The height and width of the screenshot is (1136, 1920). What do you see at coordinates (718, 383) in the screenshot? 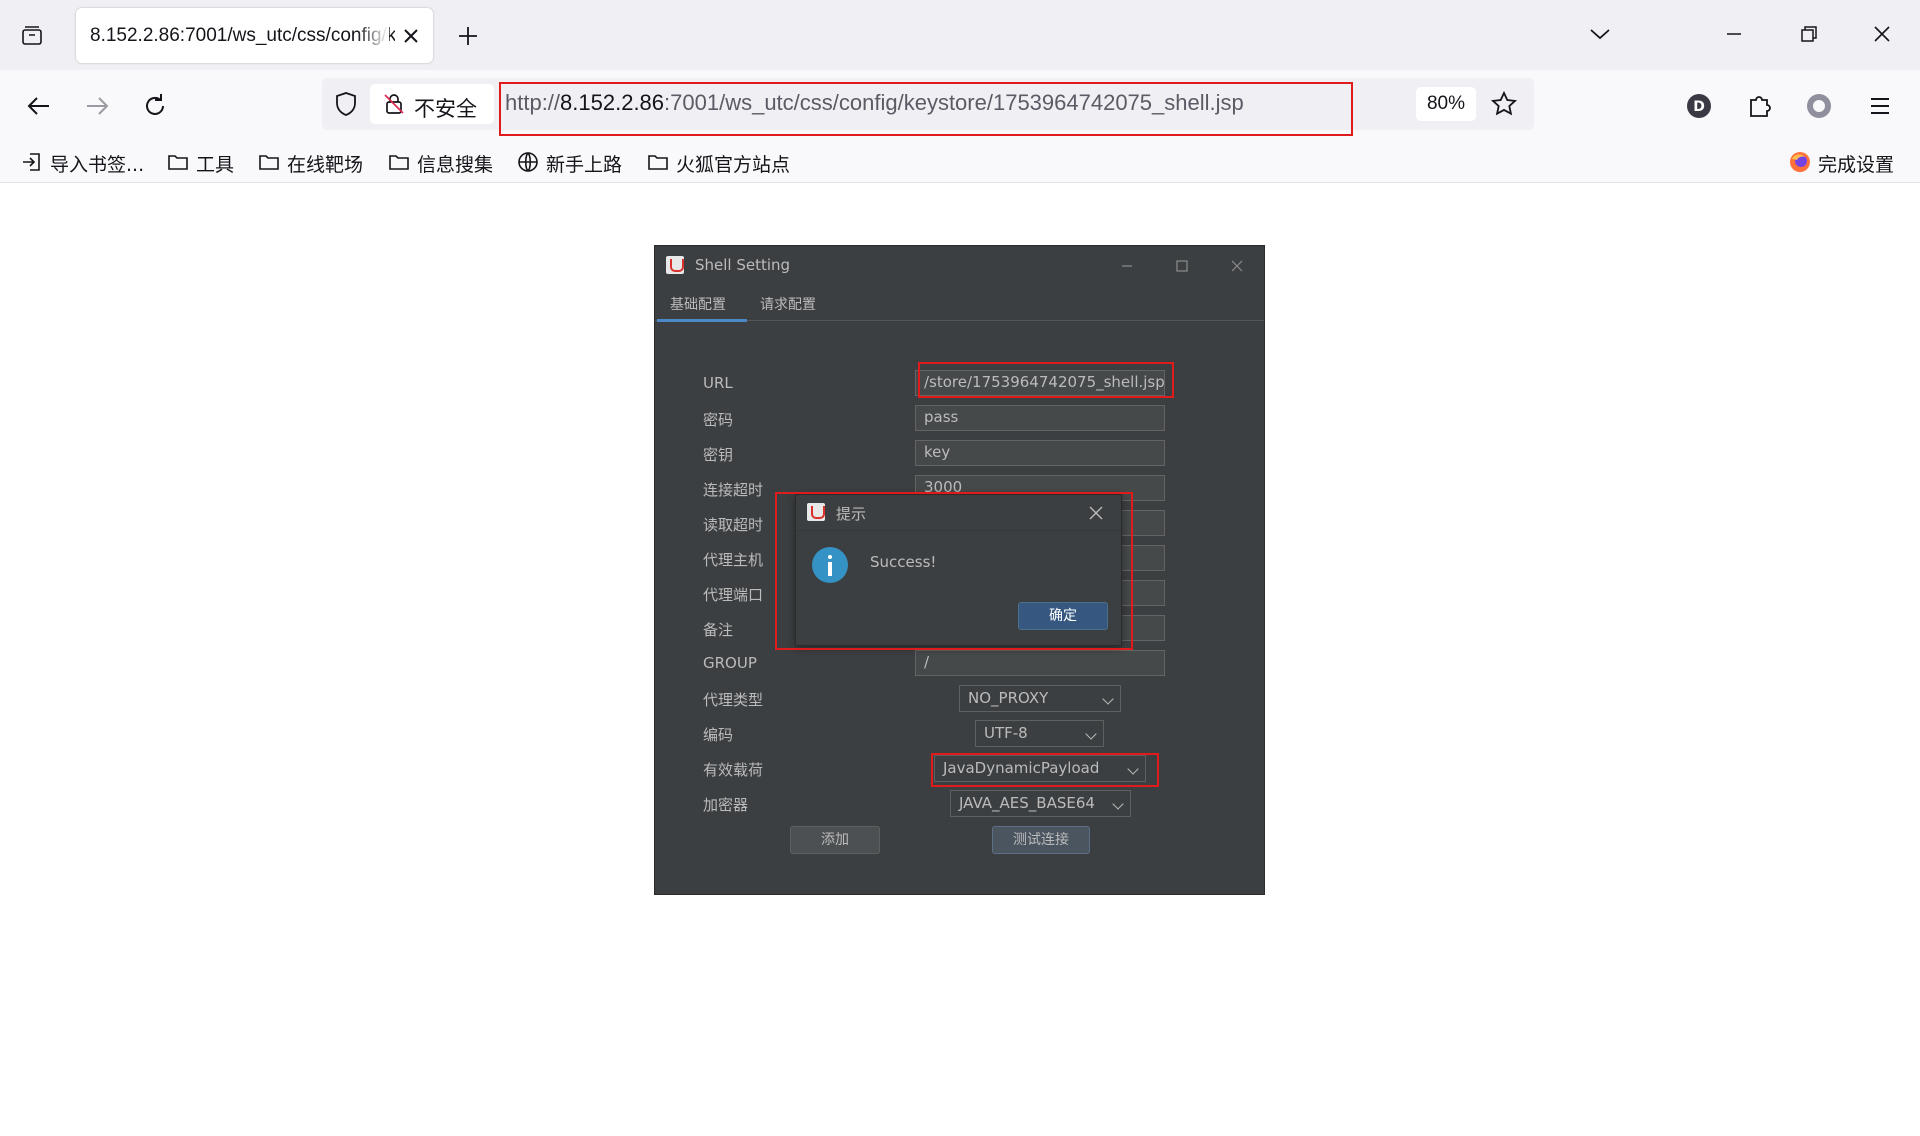
I see `url-label: URL` at bounding box center [718, 383].